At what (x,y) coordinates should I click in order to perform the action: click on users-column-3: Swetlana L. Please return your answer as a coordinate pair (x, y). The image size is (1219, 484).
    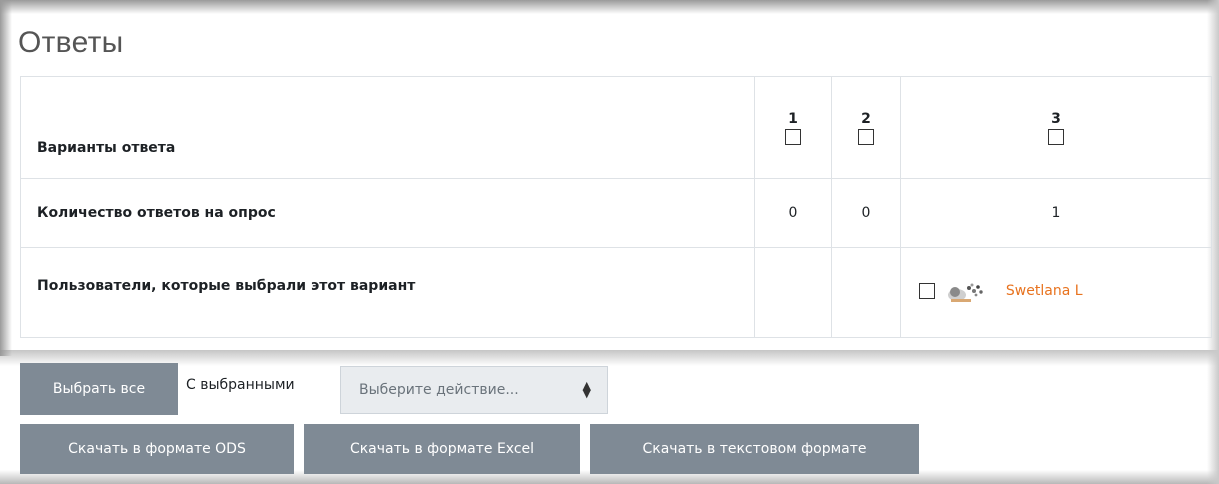
    Looking at the image, I should click on (1056, 292).